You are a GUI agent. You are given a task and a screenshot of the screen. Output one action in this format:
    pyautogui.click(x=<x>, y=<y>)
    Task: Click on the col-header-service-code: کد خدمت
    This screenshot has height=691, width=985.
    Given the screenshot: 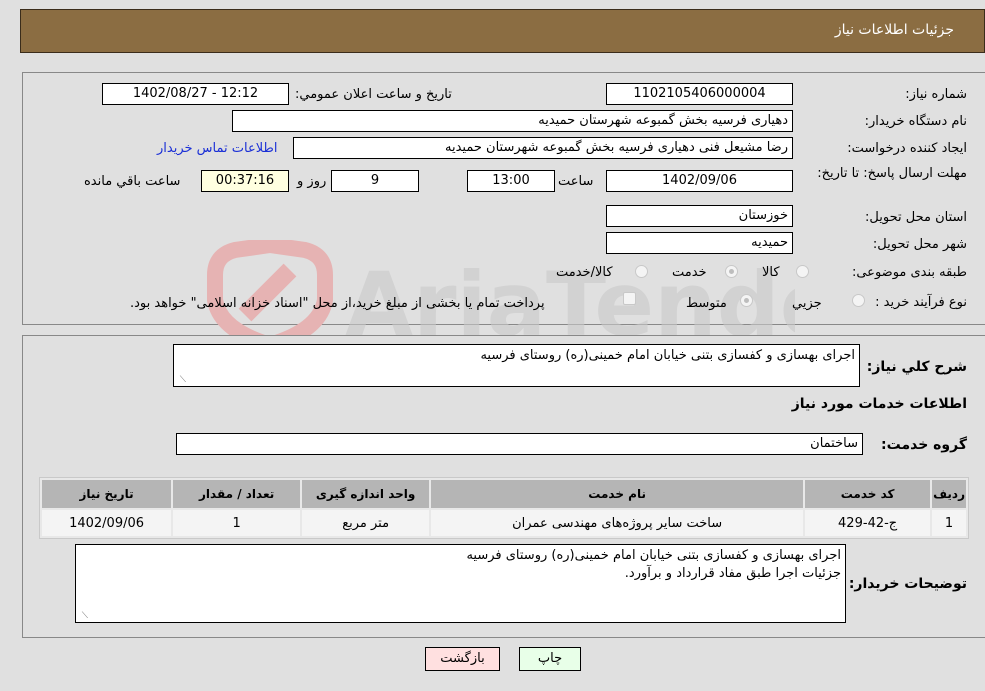 What is the action you would take?
    pyautogui.click(x=868, y=494)
    